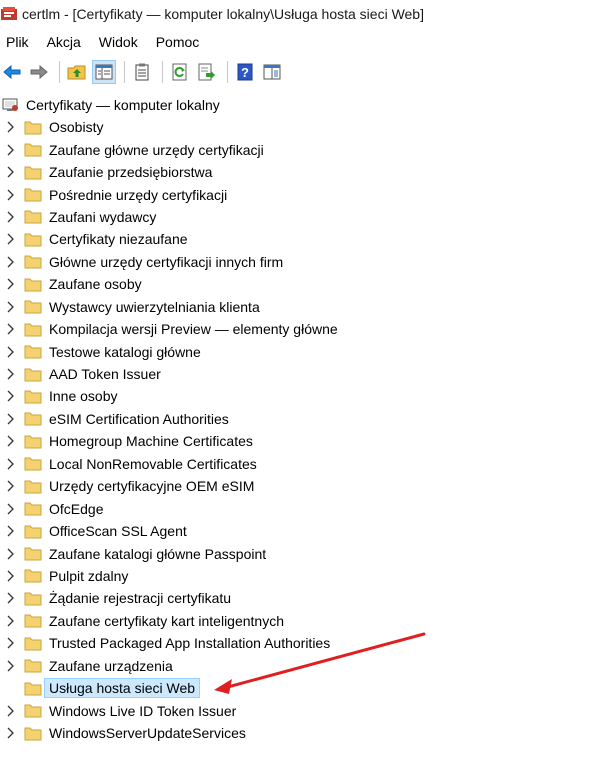 This screenshot has width=598, height=781. Describe the element at coordinates (299, 553) in the screenshot. I see `tree-item: Zaufane katalogi główne Passpoint` at that location.